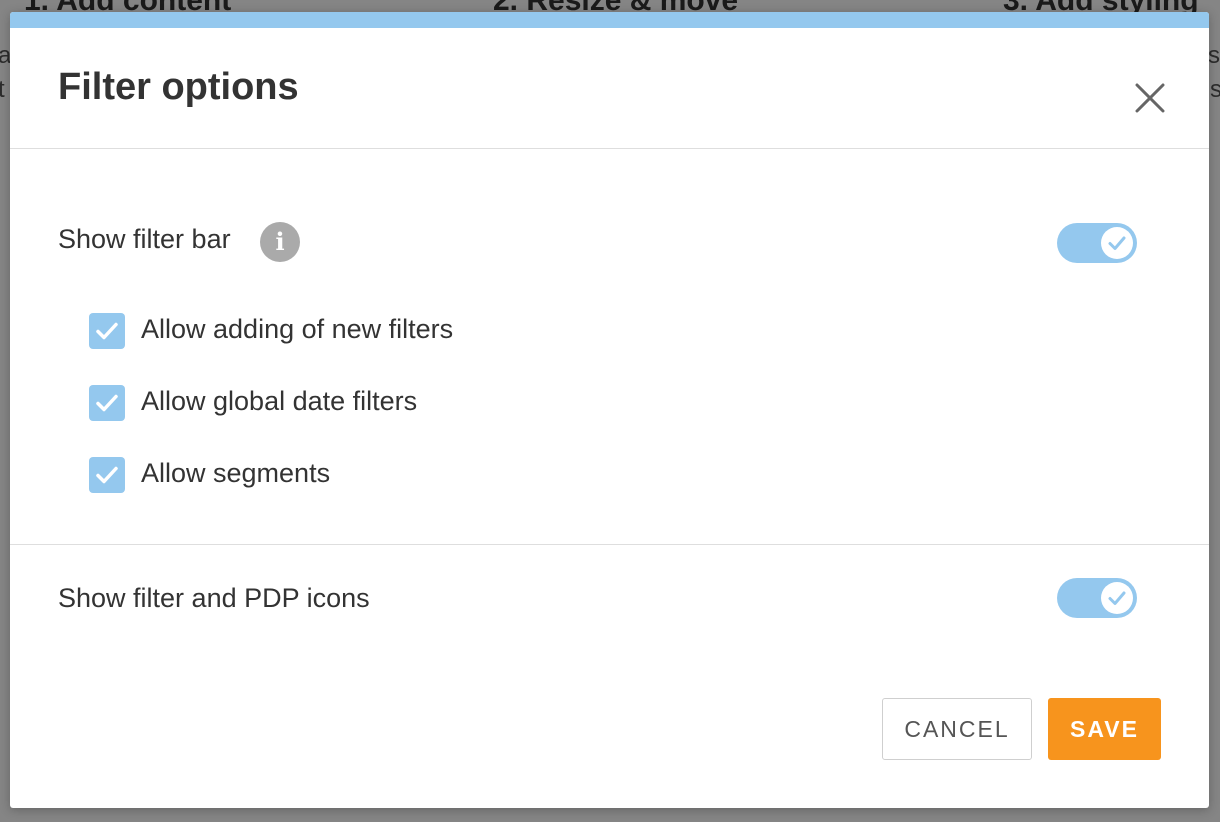  I want to click on allow-new-filters-checkbox, so click(107, 331).